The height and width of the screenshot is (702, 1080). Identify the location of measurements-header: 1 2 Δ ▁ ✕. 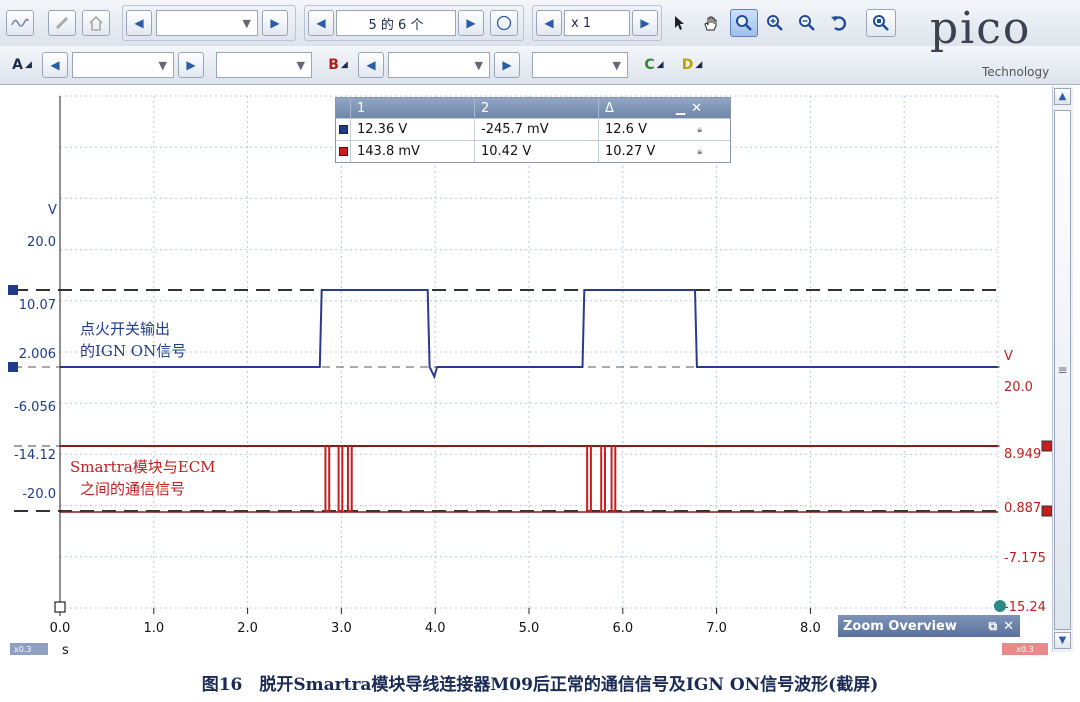
(533, 108).